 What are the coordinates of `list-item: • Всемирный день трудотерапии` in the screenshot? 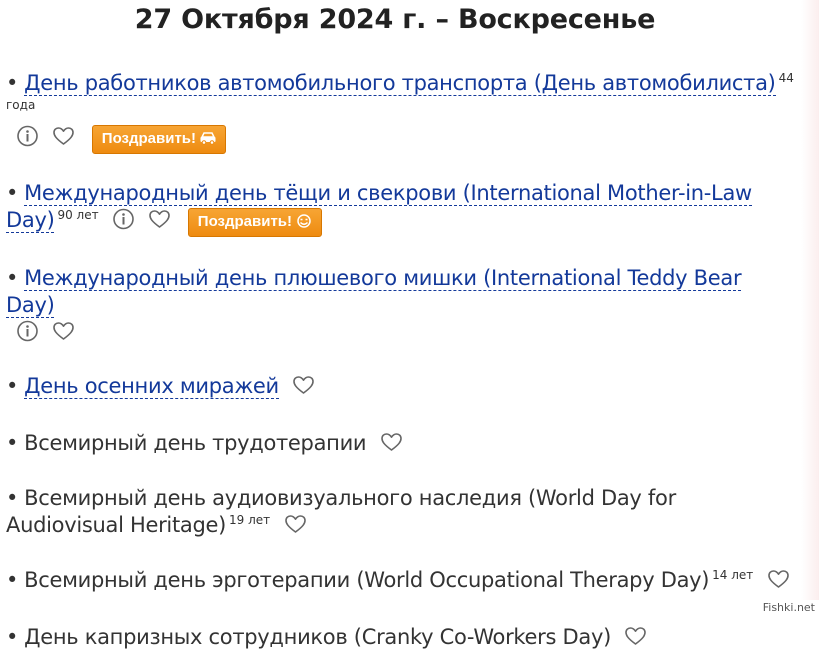 It's located at (401, 443).